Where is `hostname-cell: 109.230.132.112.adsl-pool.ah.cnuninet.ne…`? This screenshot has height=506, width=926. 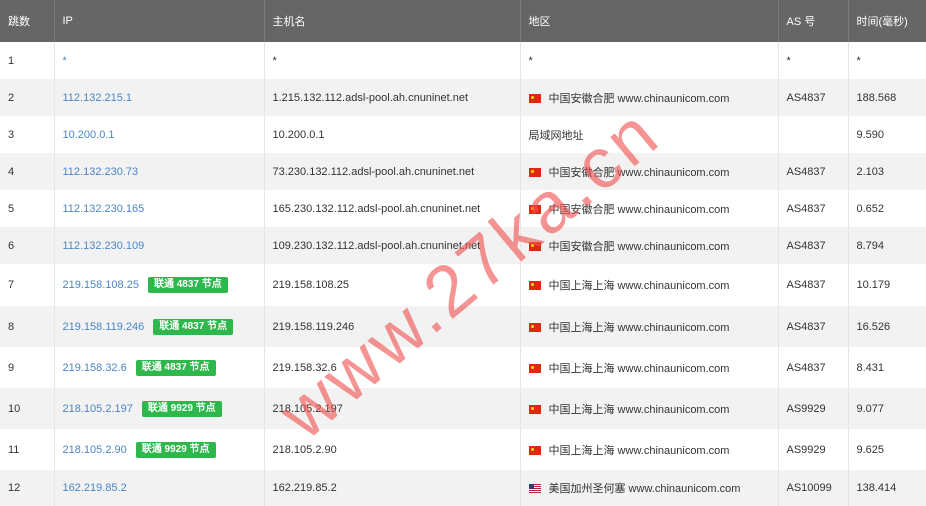
hostname-cell: 109.230.132.112.adsl-pool.ah.cnuninet.ne… is located at coordinates (392, 245).